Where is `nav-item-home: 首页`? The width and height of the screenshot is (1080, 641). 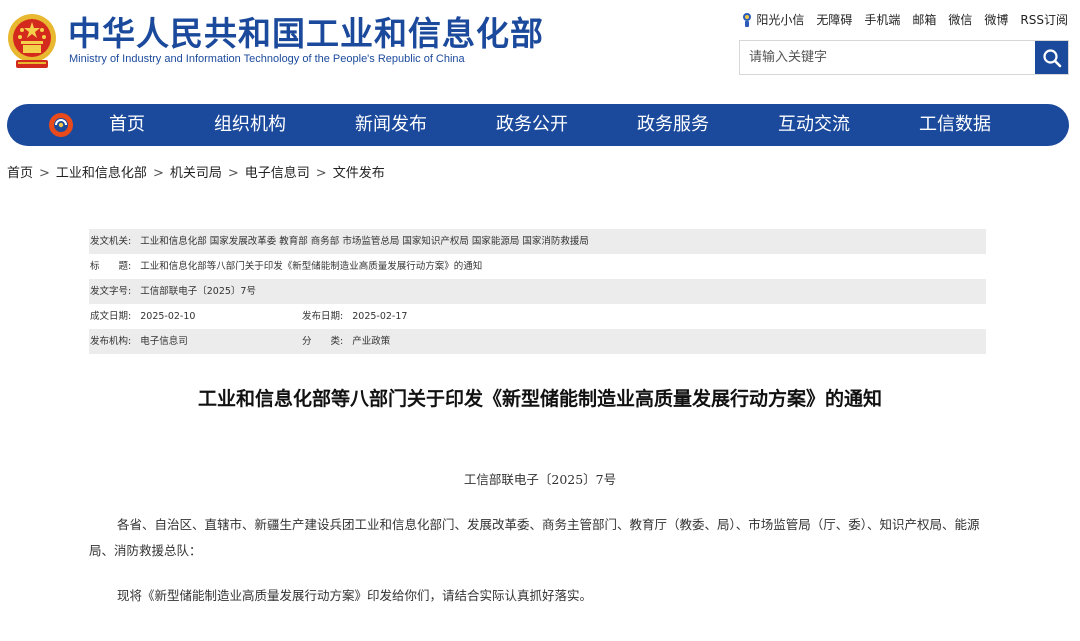
nav-item-home: 首页 is located at coordinates (127, 125).